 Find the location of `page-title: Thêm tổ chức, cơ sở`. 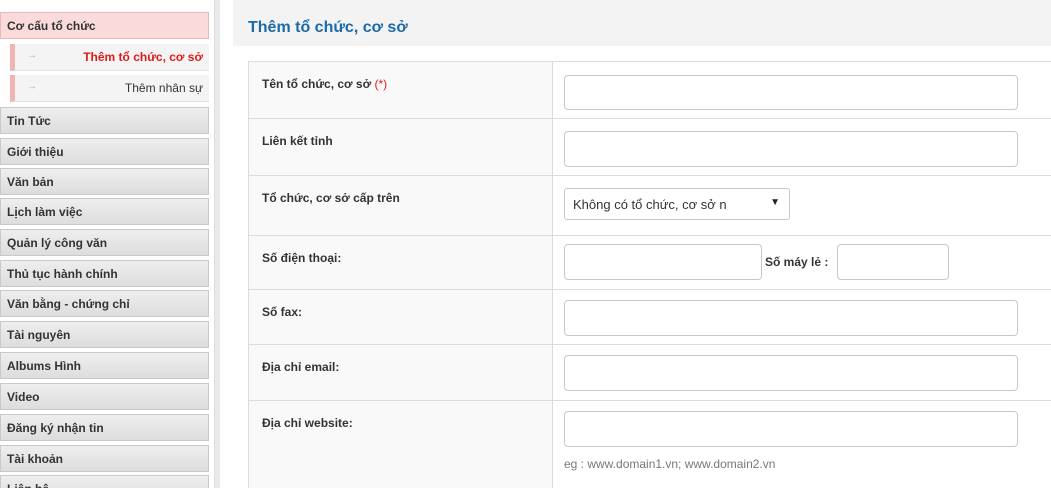

page-title: Thêm tổ chức, cơ sở is located at coordinates (328, 27).